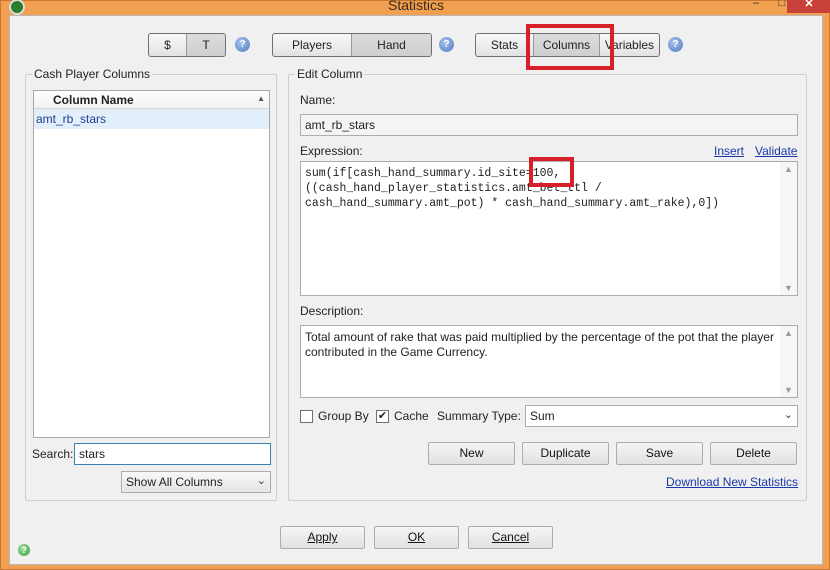 This screenshot has height=570, width=830. What do you see at coordinates (322, 537) in the screenshot?
I see `apply-button: Apply` at bounding box center [322, 537].